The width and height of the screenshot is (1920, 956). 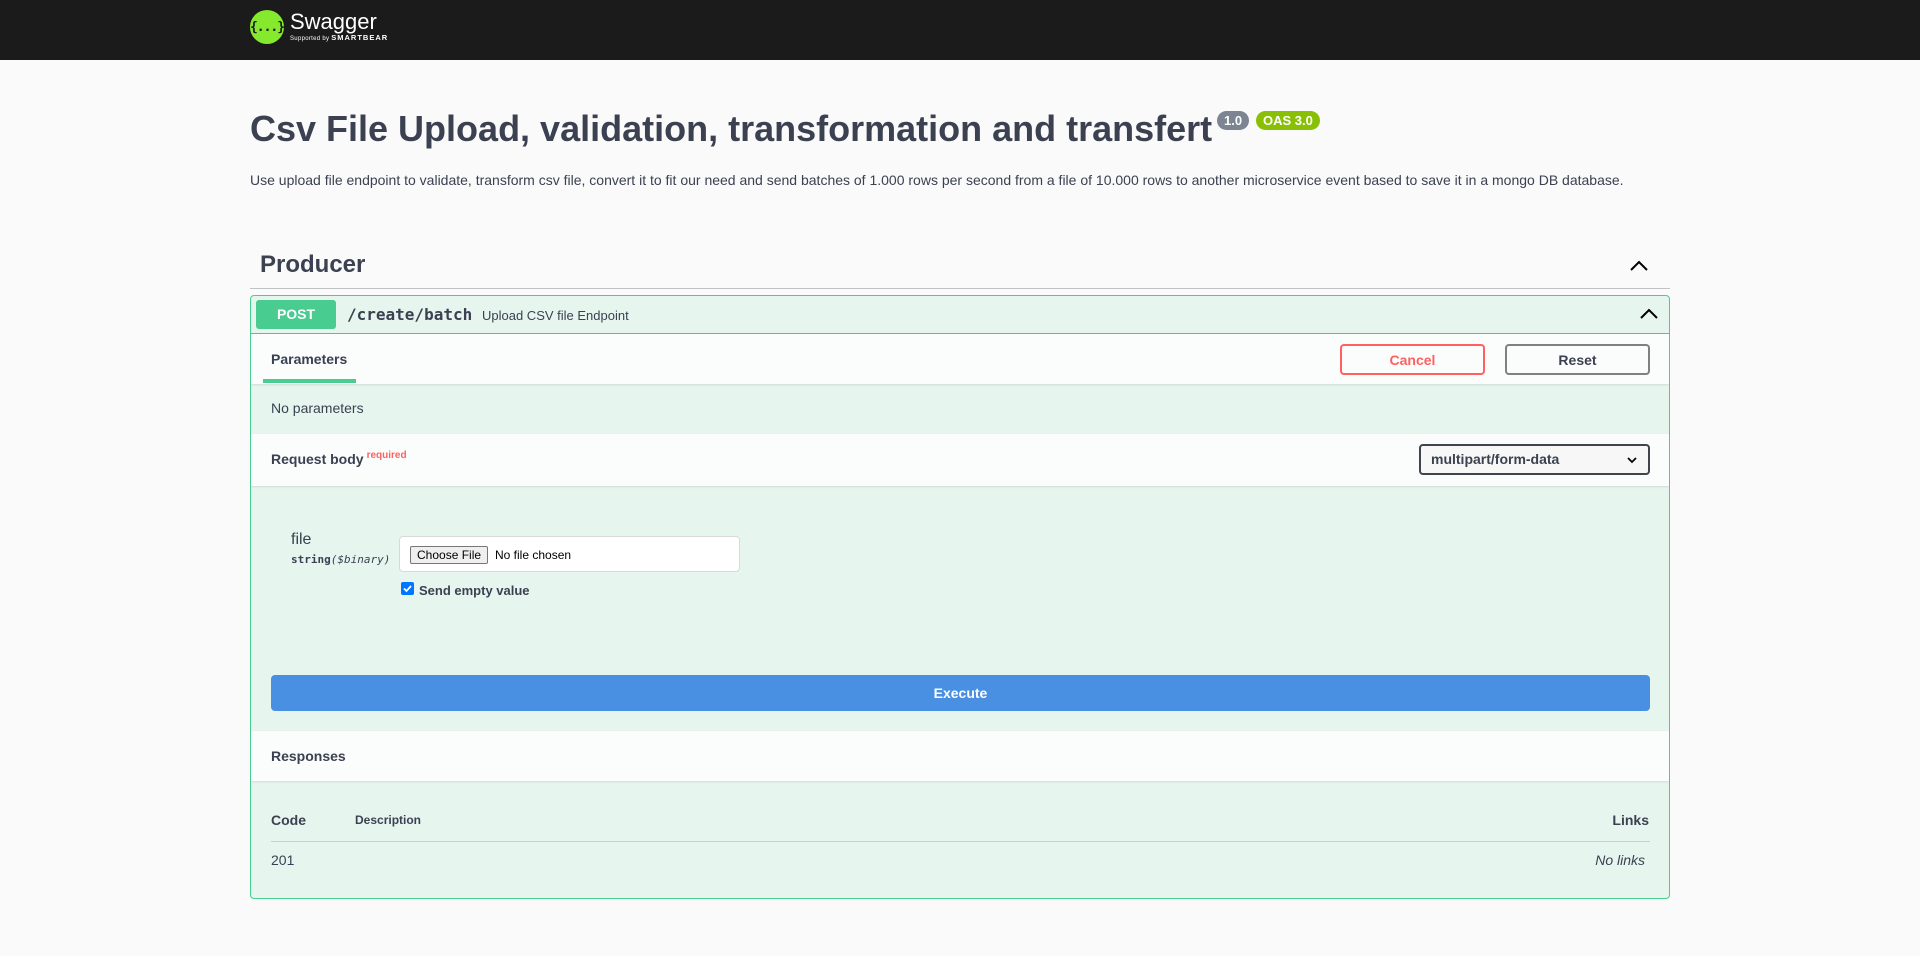 What do you see at coordinates (1495, 459) in the screenshot?
I see `content-type-value: multipart/form-data` at bounding box center [1495, 459].